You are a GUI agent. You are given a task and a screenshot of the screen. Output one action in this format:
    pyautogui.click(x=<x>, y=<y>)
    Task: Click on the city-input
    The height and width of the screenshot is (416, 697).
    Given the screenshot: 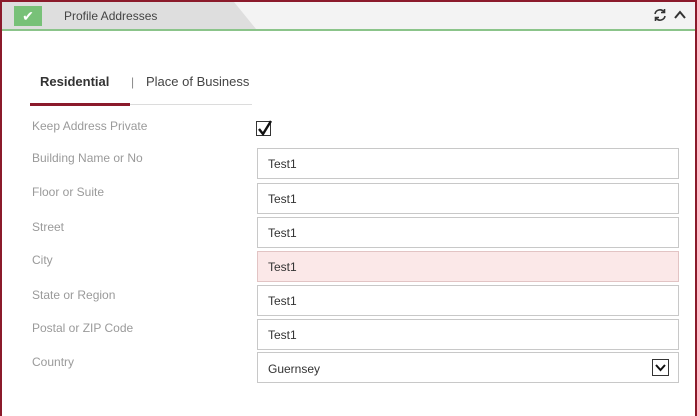 What is the action you would take?
    pyautogui.click(x=468, y=266)
    